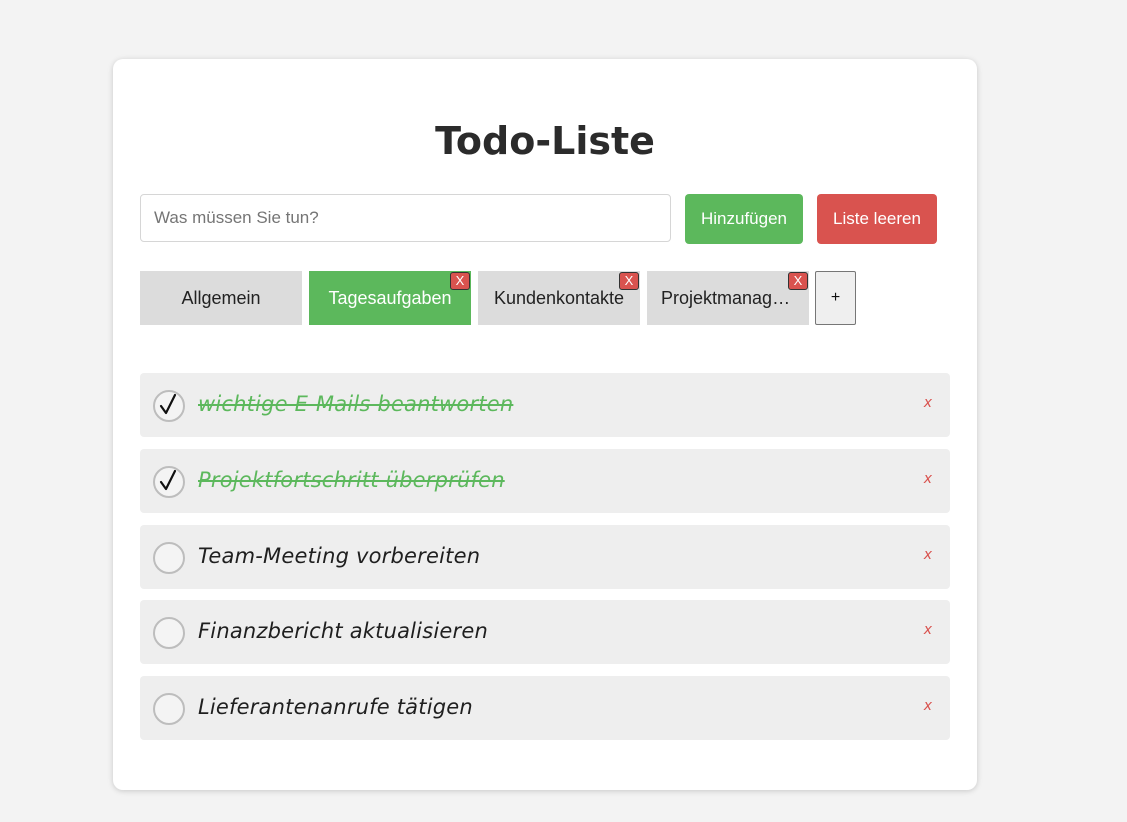 The image size is (1127, 822). I want to click on tab-label: Projektmanagement, so click(728, 297).